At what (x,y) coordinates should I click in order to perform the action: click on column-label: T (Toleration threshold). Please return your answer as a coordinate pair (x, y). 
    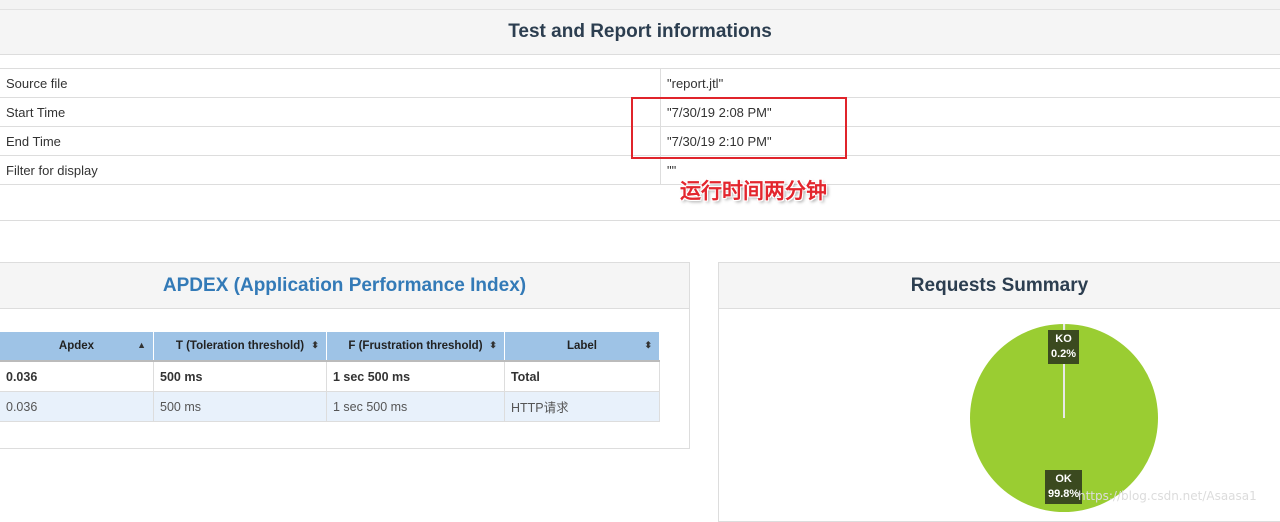
    Looking at the image, I should click on (240, 346).